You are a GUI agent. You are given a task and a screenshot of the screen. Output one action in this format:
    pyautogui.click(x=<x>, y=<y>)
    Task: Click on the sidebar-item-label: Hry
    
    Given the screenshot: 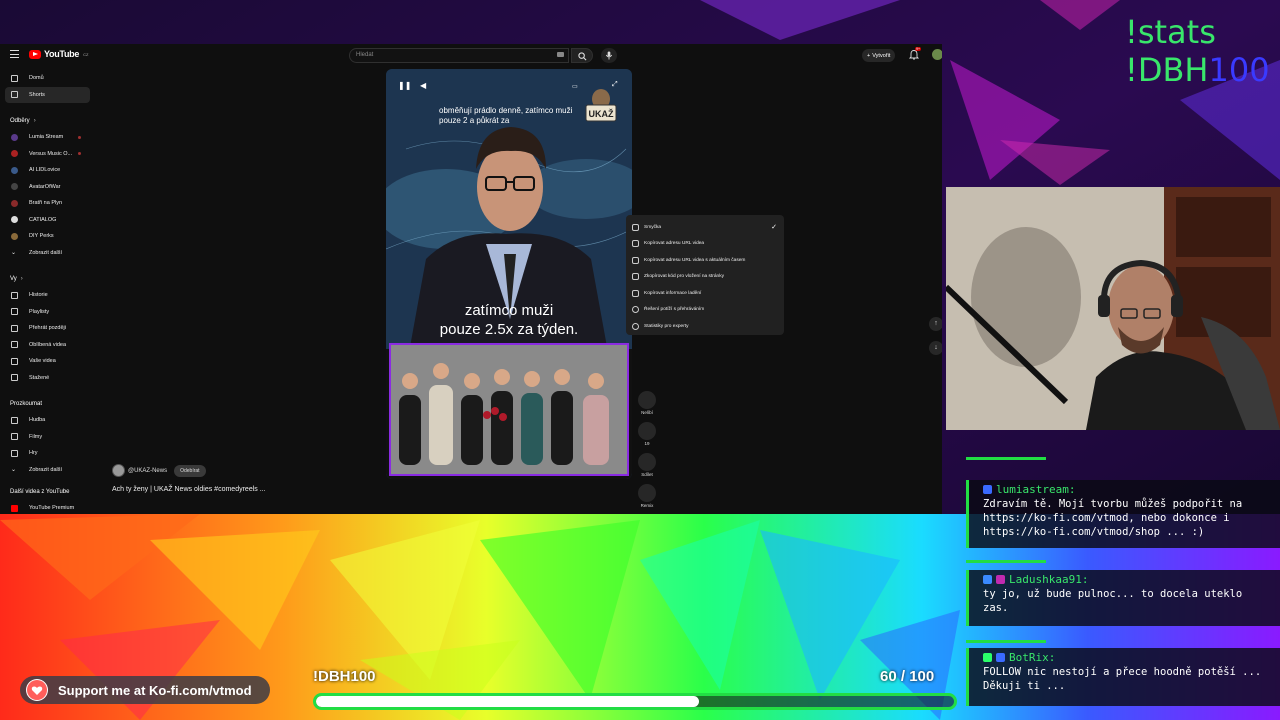 What is the action you would take?
    pyautogui.click(x=33, y=453)
    